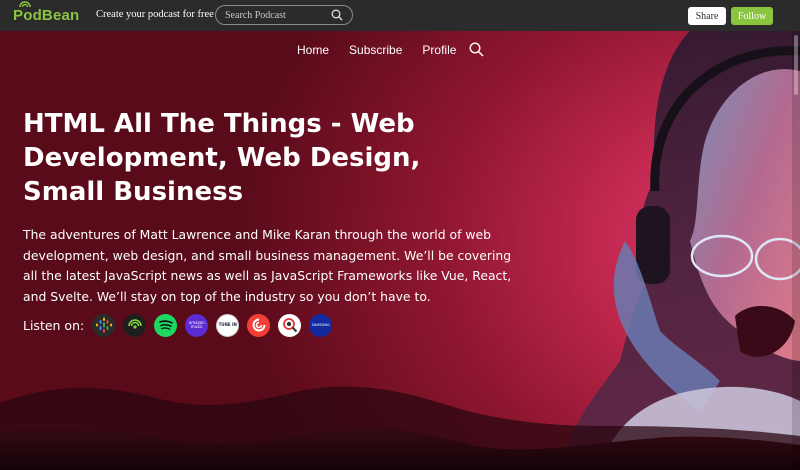 This screenshot has width=800, height=470. I want to click on amazon-music-icon: amazon music, so click(197, 325).